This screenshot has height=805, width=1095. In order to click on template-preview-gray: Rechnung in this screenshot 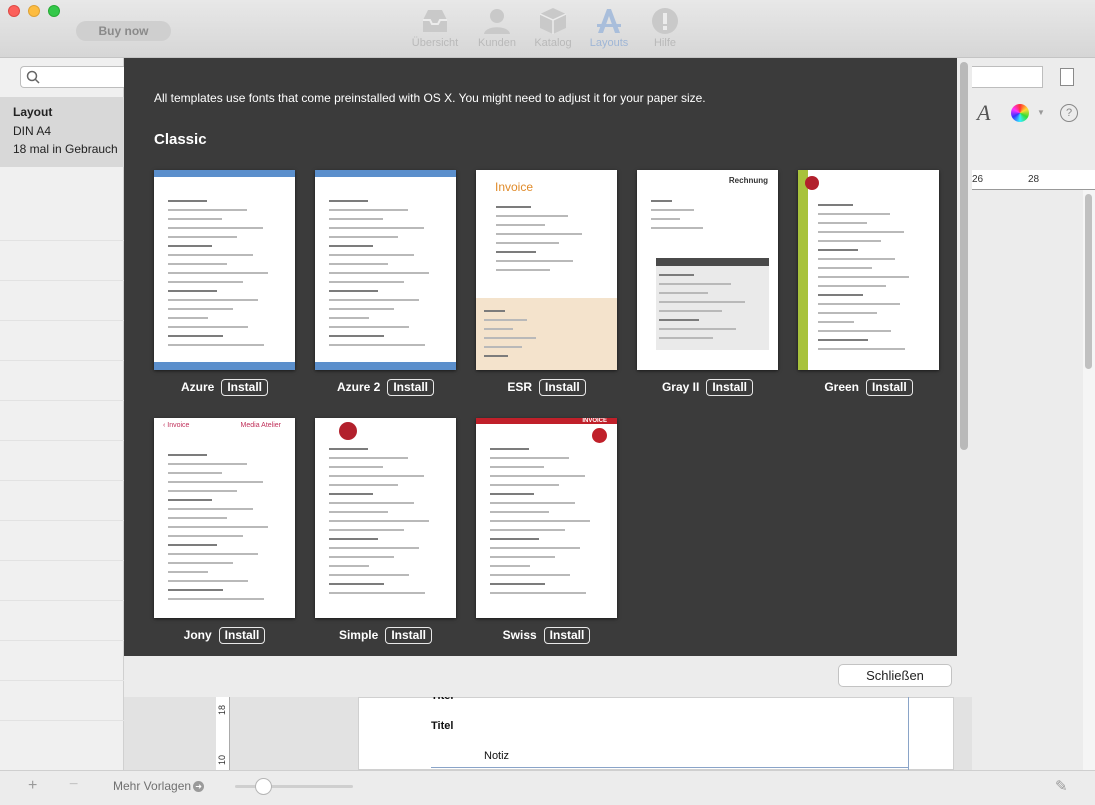, I will do `click(707, 270)`.